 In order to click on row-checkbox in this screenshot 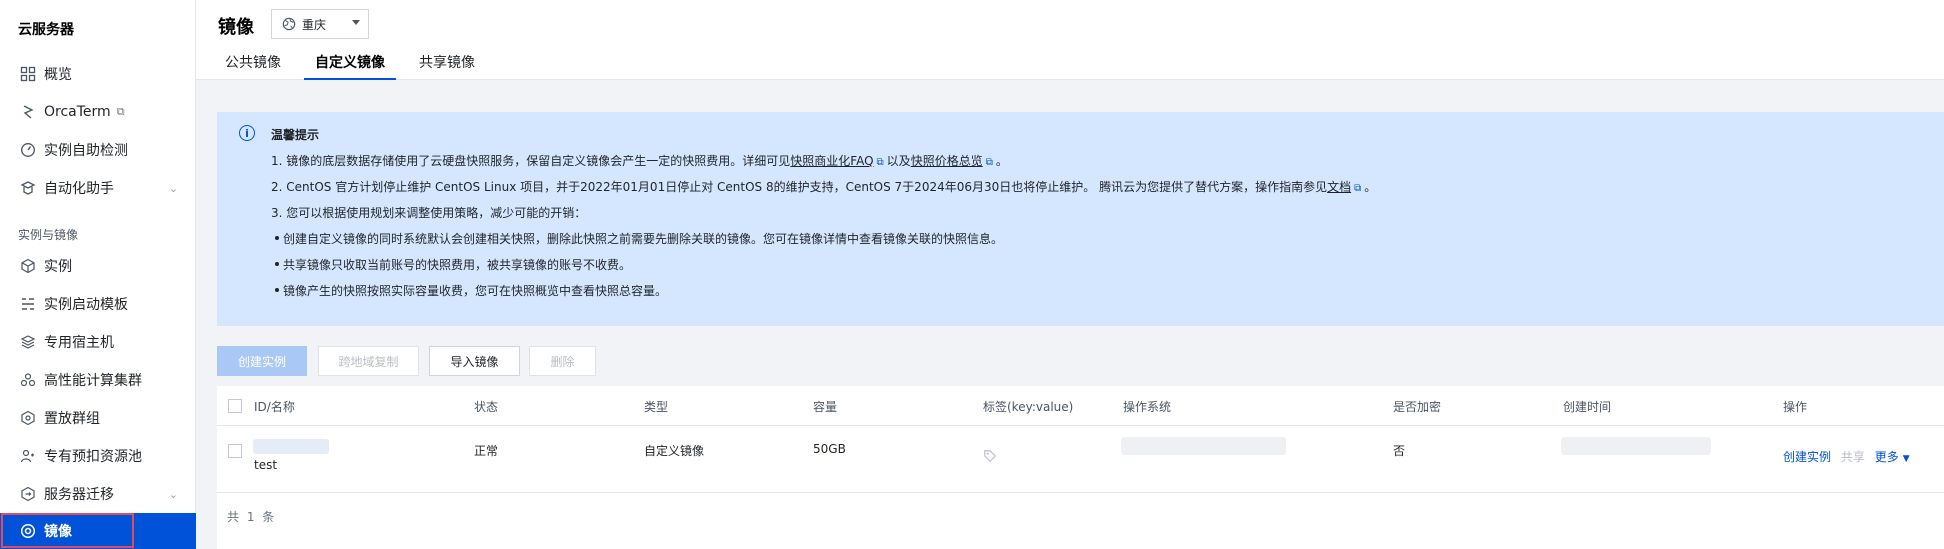, I will do `click(235, 451)`.